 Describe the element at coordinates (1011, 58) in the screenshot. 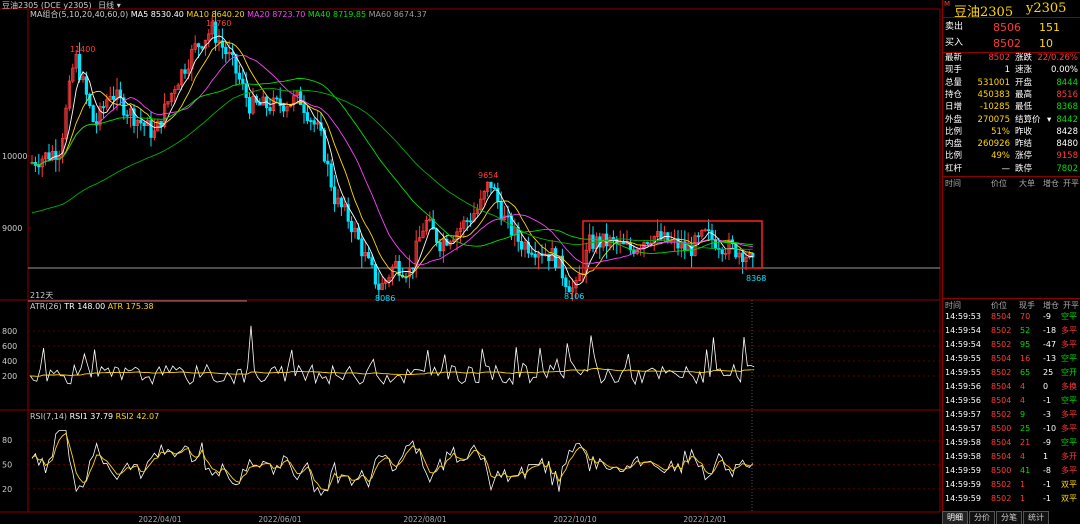

I see `quote-row: 最新 8502 涨跌 22/0.26%` at that location.